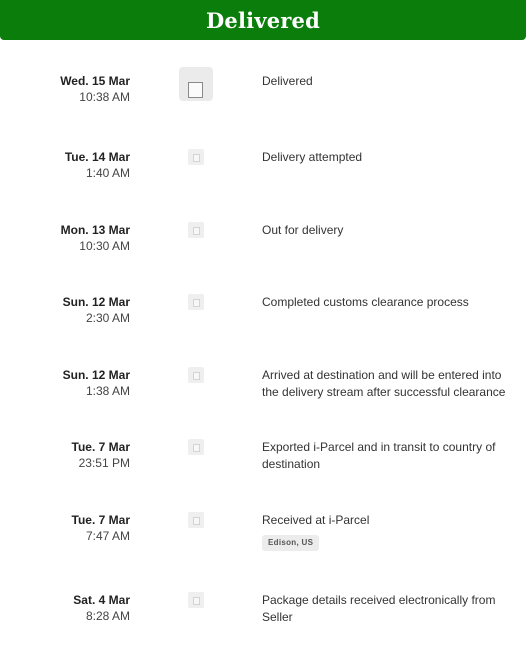 This screenshot has width=526, height=652. What do you see at coordinates (391, 531) in the screenshot?
I see `event-description: Received at i-Parcel Edison, US` at bounding box center [391, 531].